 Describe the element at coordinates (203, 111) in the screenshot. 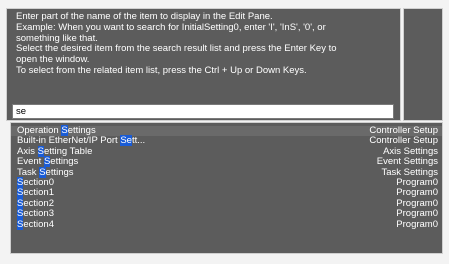

I see `search-input` at that location.